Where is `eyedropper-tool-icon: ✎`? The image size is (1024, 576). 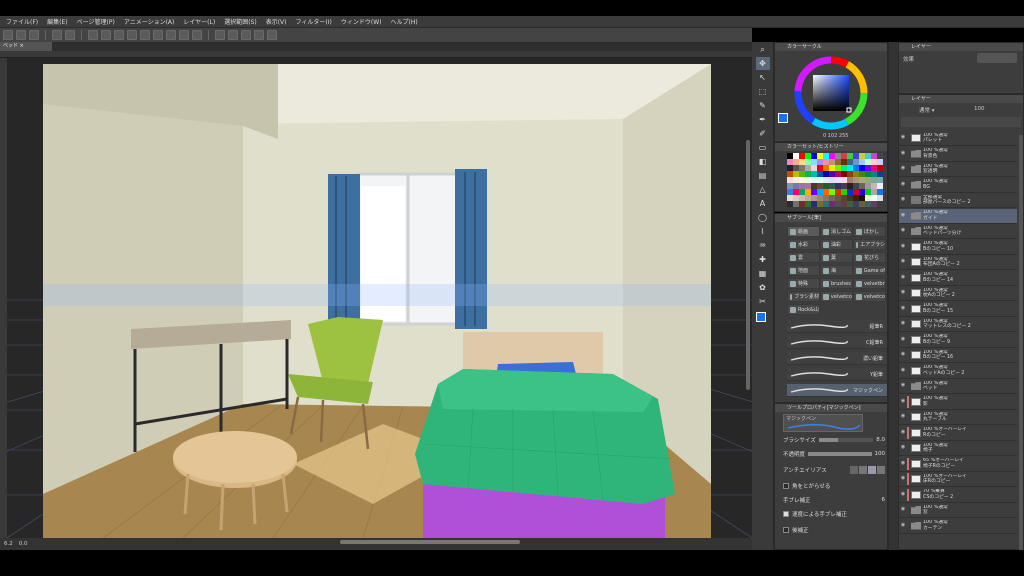 eyedropper-tool-icon: ✎ is located at coordinates (763, 105).